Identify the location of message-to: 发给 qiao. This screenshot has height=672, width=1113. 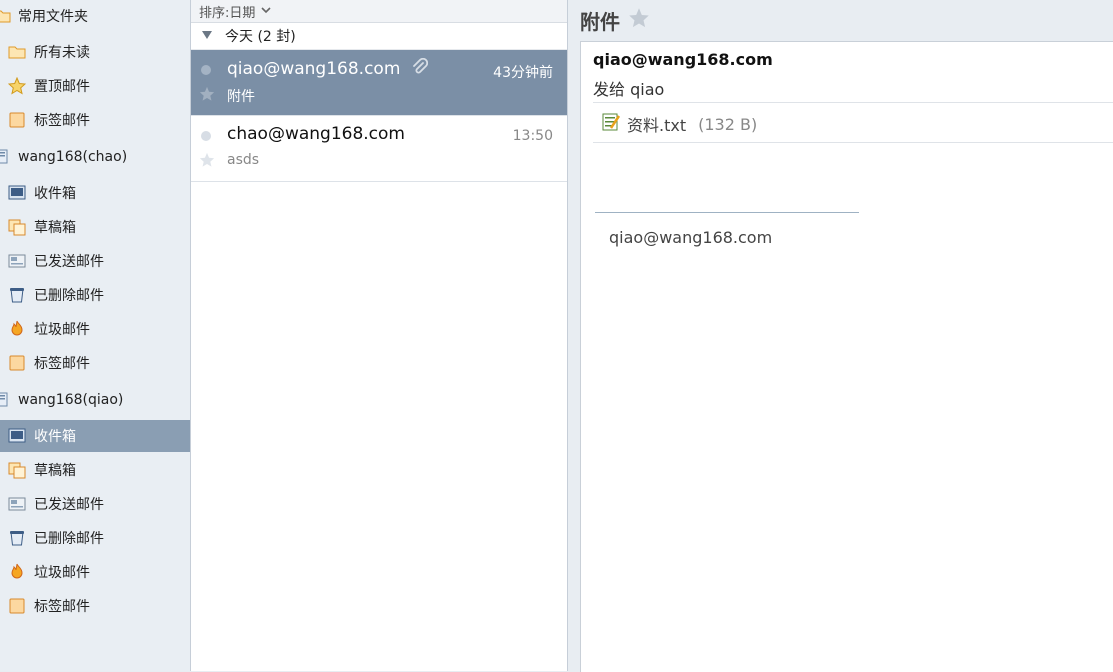
(629, 89).